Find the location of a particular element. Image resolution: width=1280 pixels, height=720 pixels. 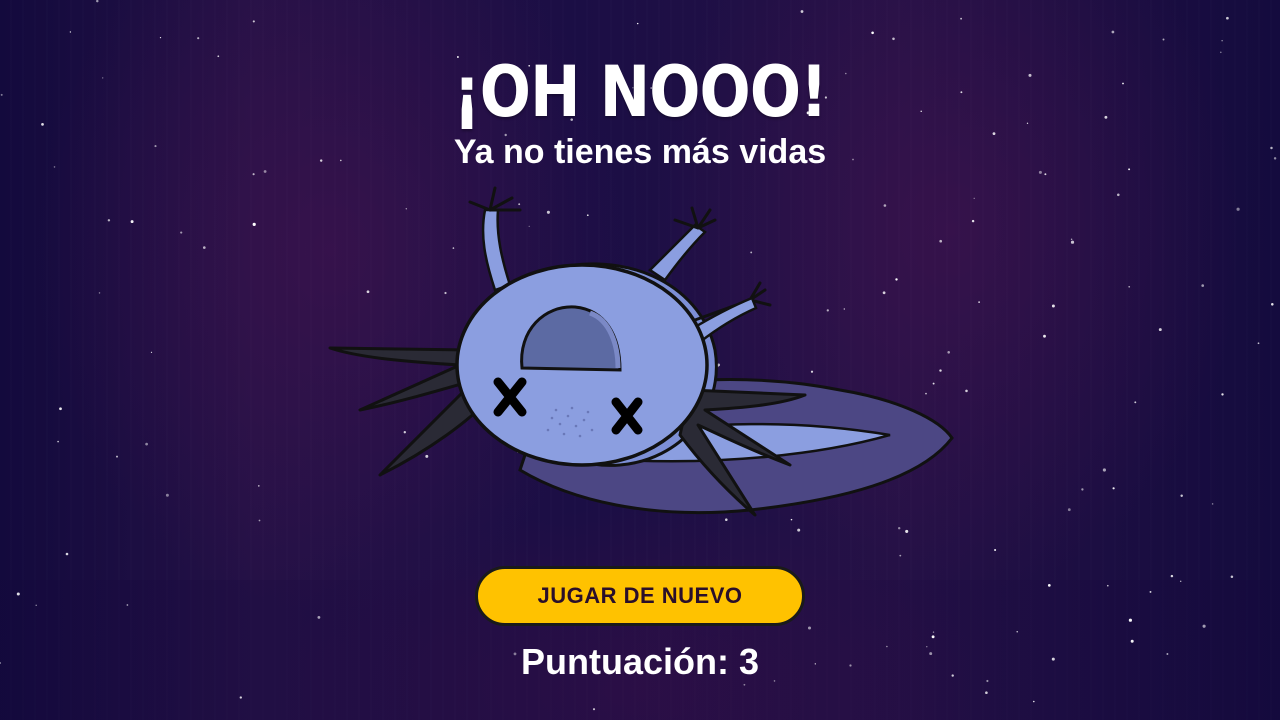

play-again-button: JUGAR DE NUEVO is located at coordinates (640, 596).